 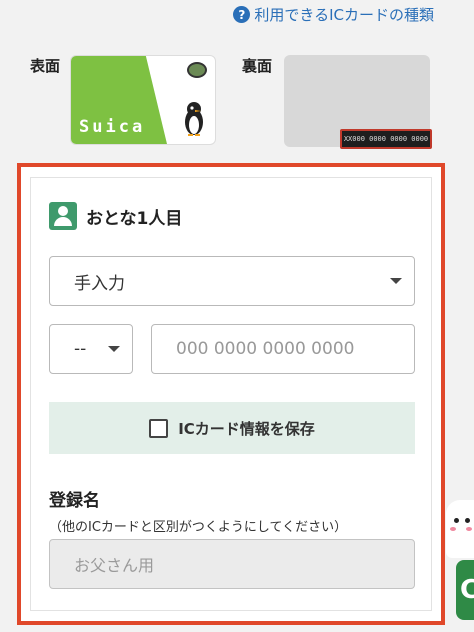 I want to click on floating-action-button: C, so click(x=465, y=590).